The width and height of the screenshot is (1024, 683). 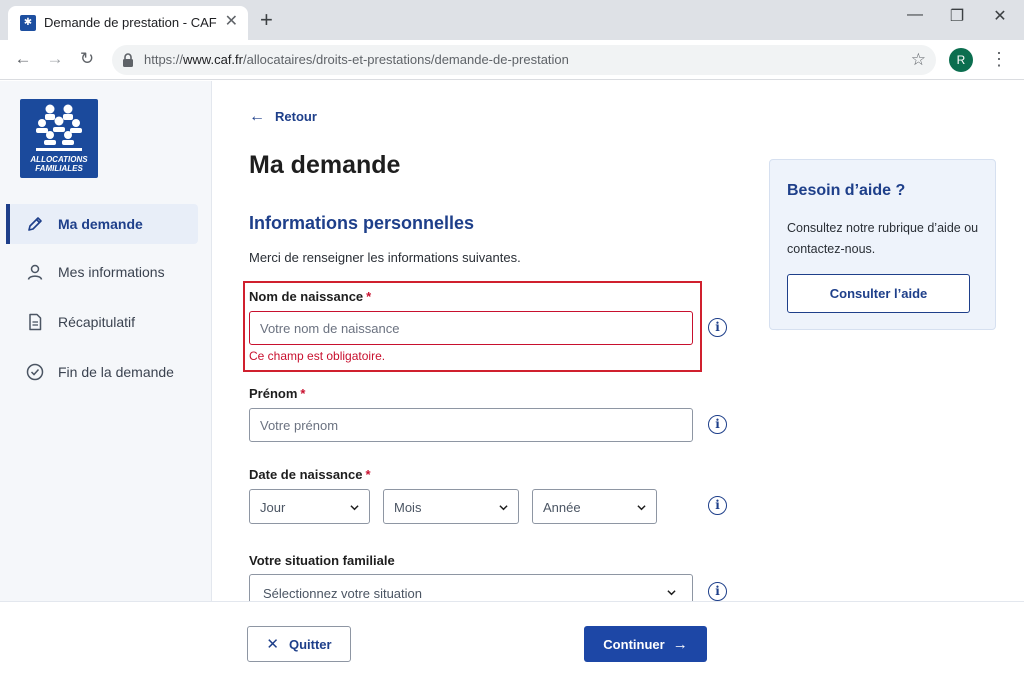 What do you see at coordinates (317, 356) in the screenshot?
I see `nom-error-message: Ce champ est obligatoire.` at bounding box center [317, 356].